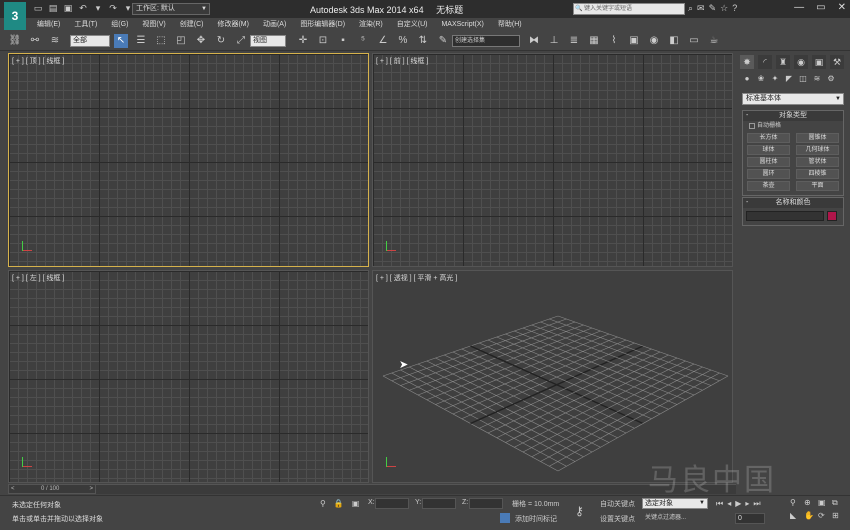 The width and height of the screenshot is (850, 530). I want to click on systems-icon: ⚙, so click(831, 79).